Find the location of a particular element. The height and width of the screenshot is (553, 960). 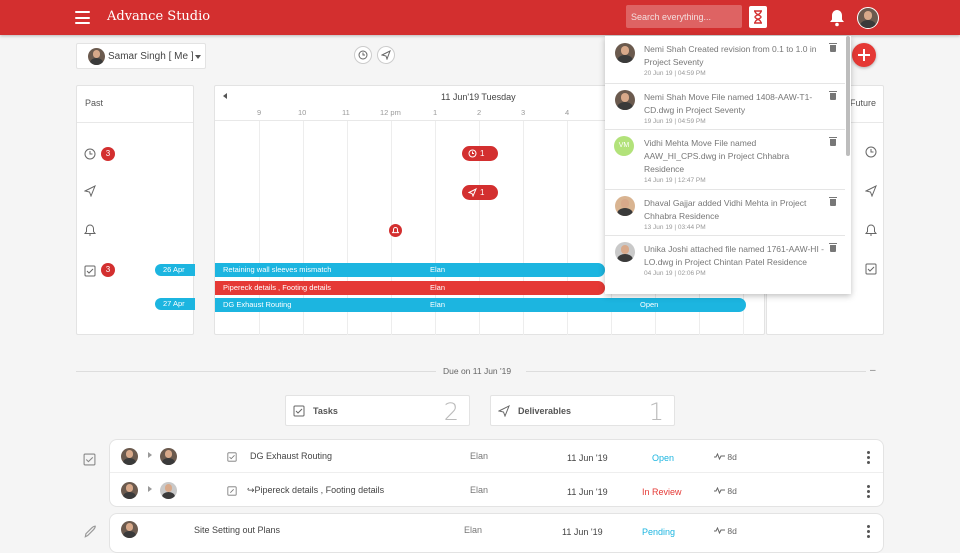

timeline-bar: Pipereck details , Footing details Elan is located at coordinates (410, 288).